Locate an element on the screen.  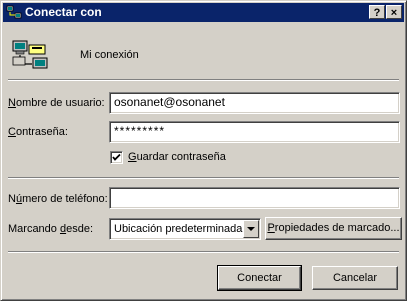
dialing-from-label-text-before: Marcando is located at coordinates (34, 229).